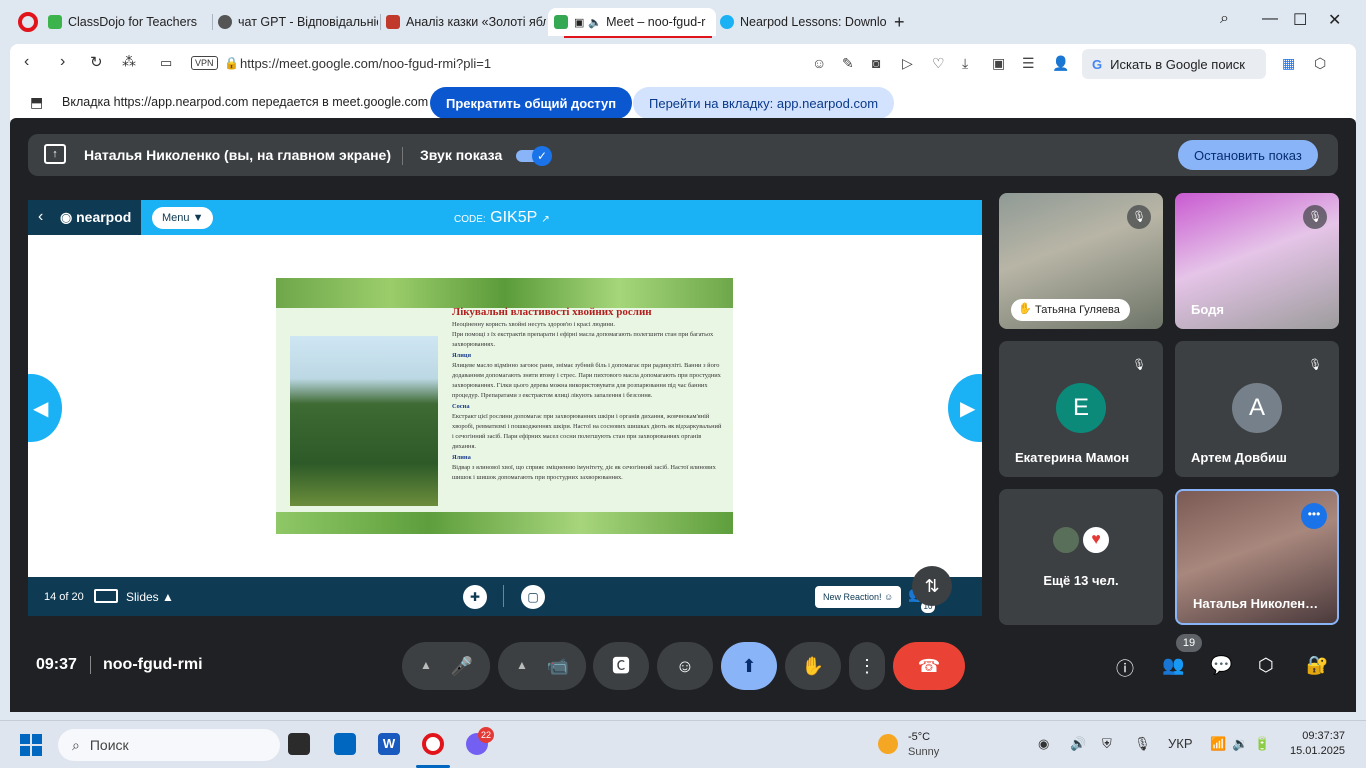  What do you see at coordinates (764, 103) in the screenshot?
I see `go-to-tab-button: Перейти на вкладку: app.nearpod.com` at bounding box center [764, 103].